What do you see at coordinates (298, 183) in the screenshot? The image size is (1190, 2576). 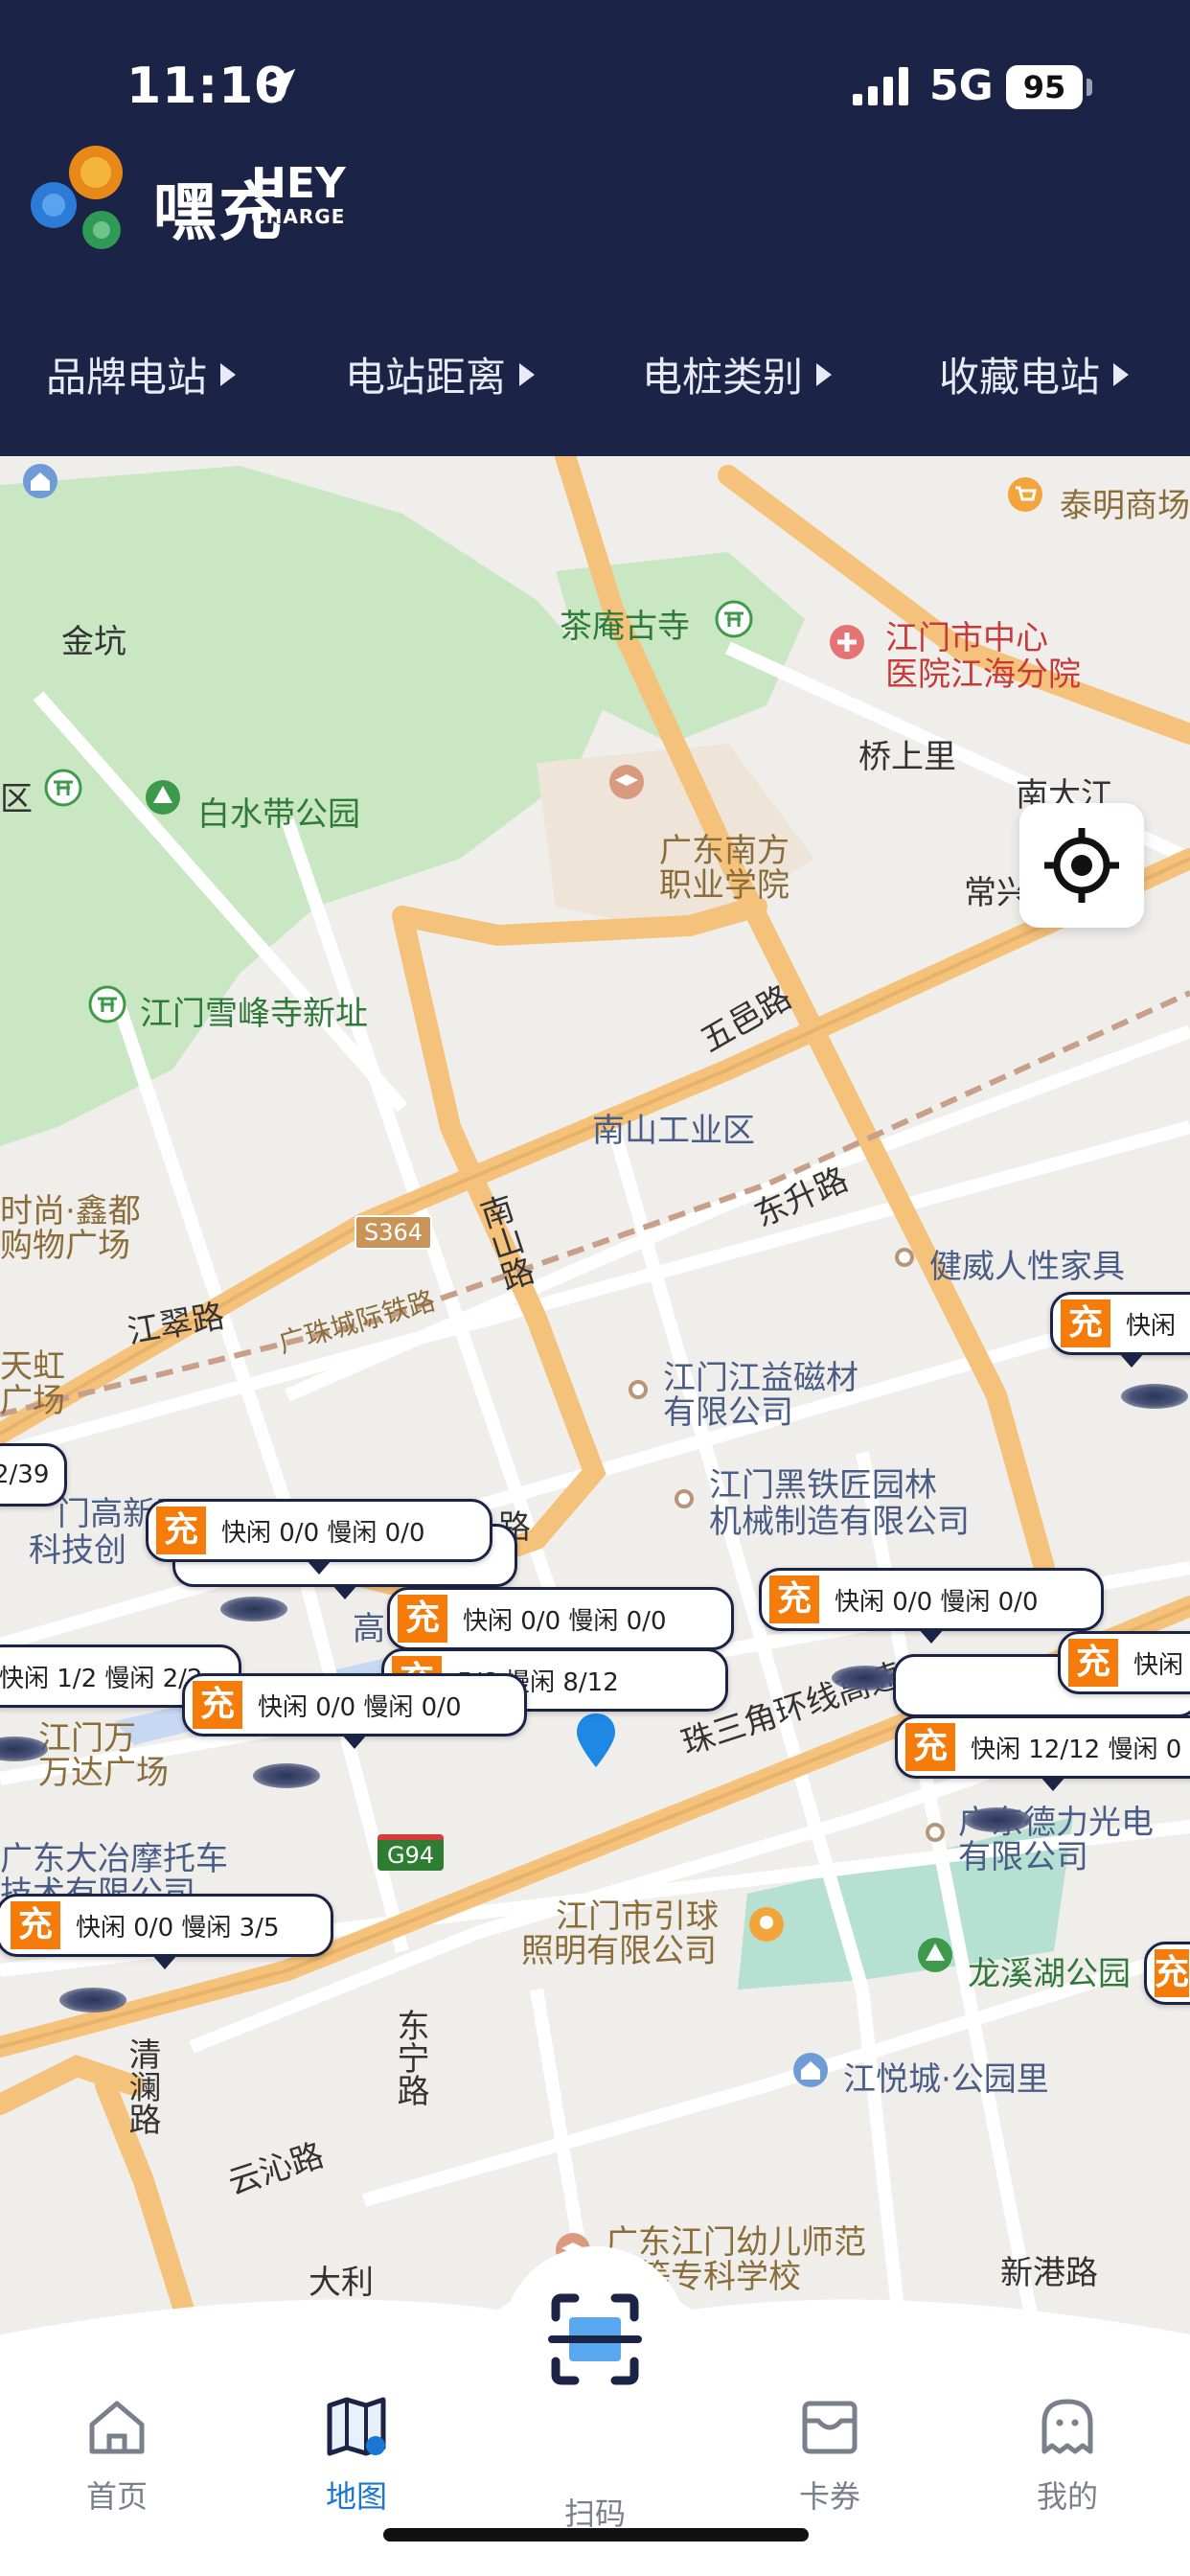 I see `brand-name-en: HEY` at bounding box center [298, 183].